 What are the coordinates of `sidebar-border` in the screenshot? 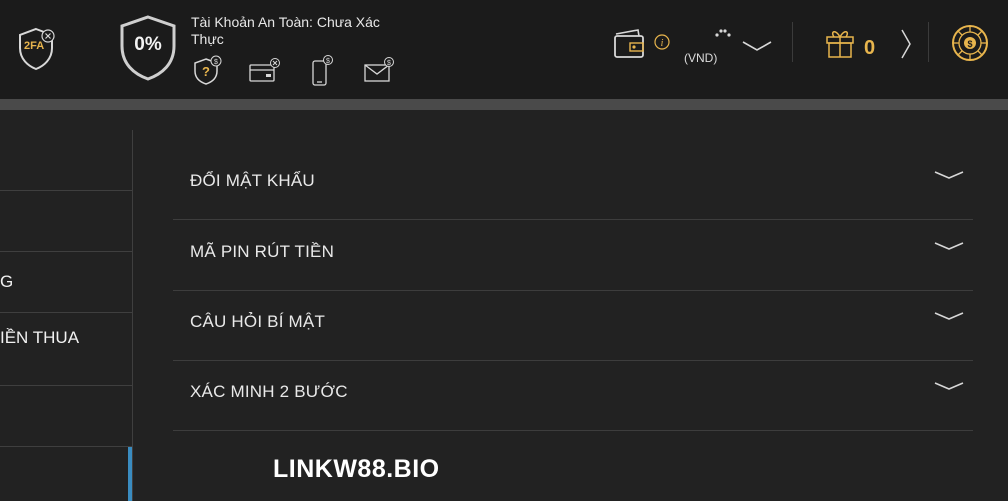 It's located at (132, 315).